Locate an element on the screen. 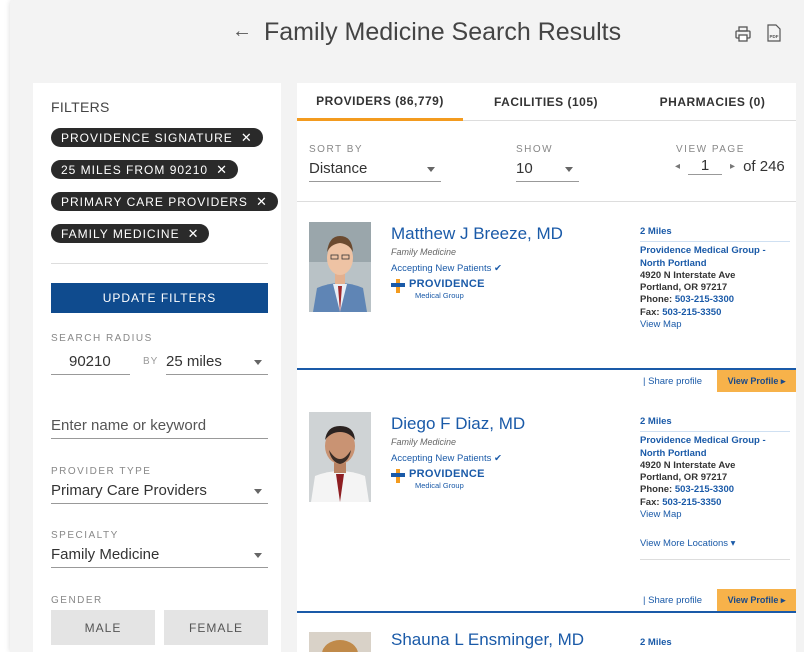 This screenshot has height=652, width=804. provider-name: Diego F Diaz, MD is located at coordinates (458, 424).